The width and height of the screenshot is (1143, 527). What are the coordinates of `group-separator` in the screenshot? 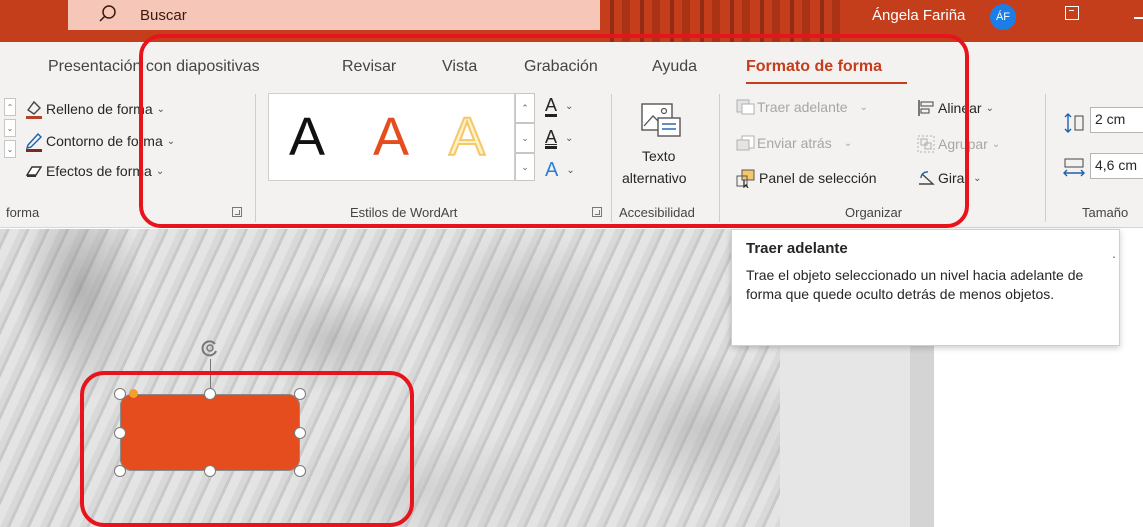 It's located at (1045, 158).